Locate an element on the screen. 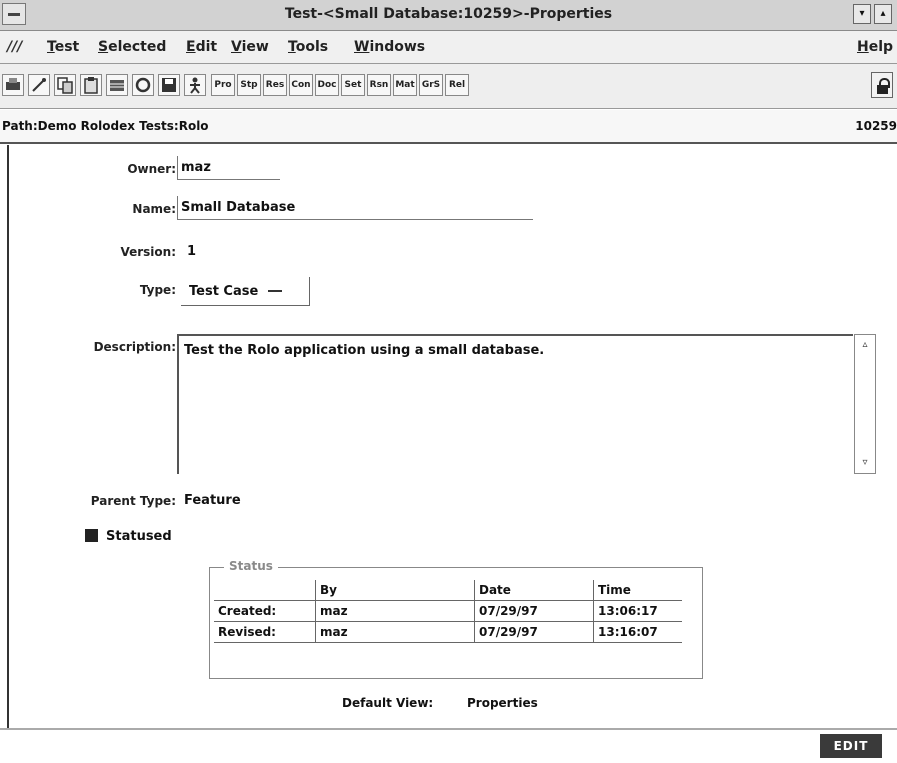  description-label: Description: is located at coordinates (134, 347).